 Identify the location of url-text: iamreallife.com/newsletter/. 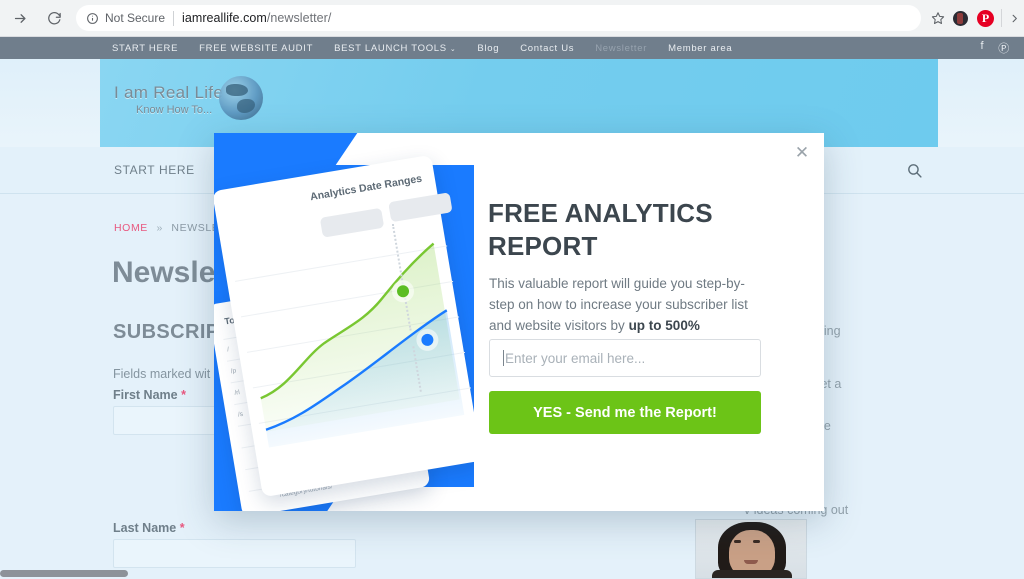
(256, 18).